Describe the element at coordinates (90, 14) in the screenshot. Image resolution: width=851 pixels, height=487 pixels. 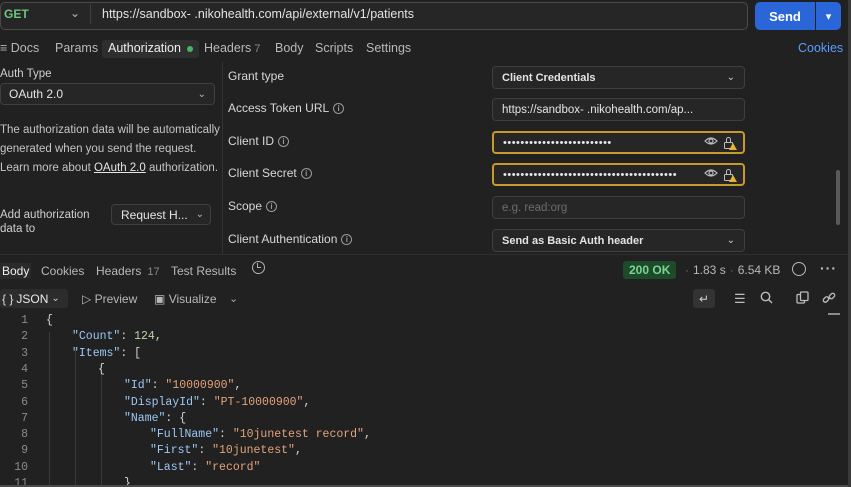
I see `url-divider` at that location.